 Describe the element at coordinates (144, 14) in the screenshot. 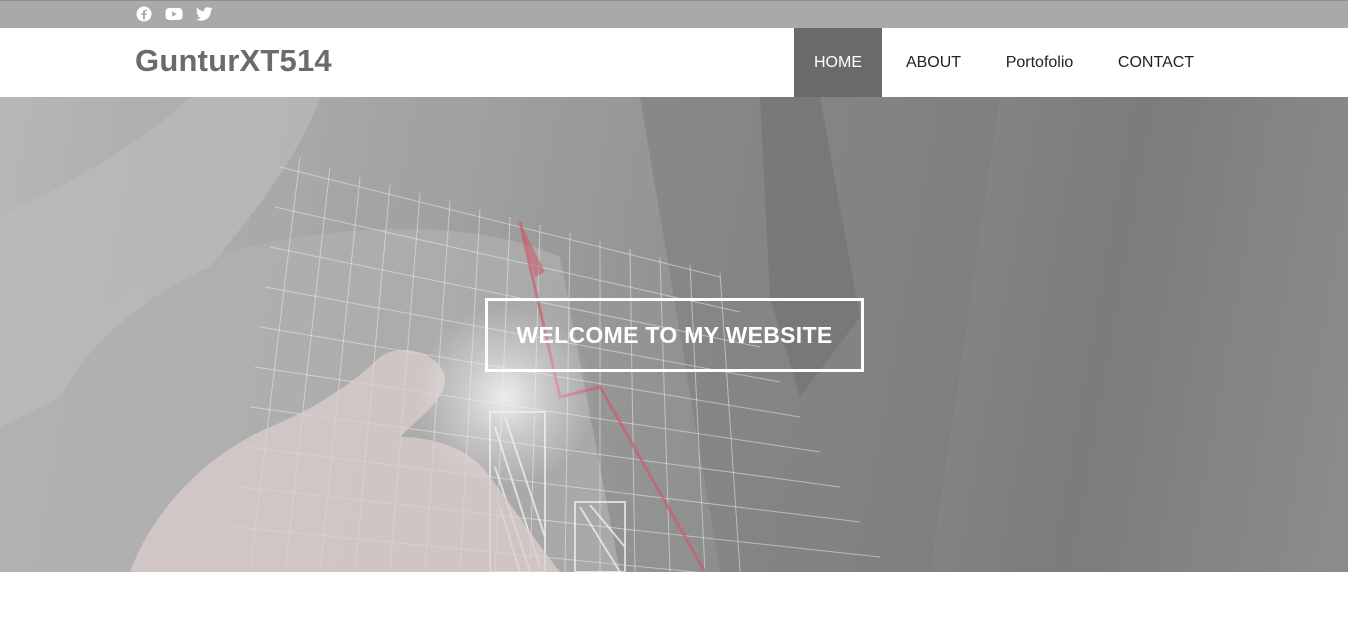

I see `facebook-icon` at that location.